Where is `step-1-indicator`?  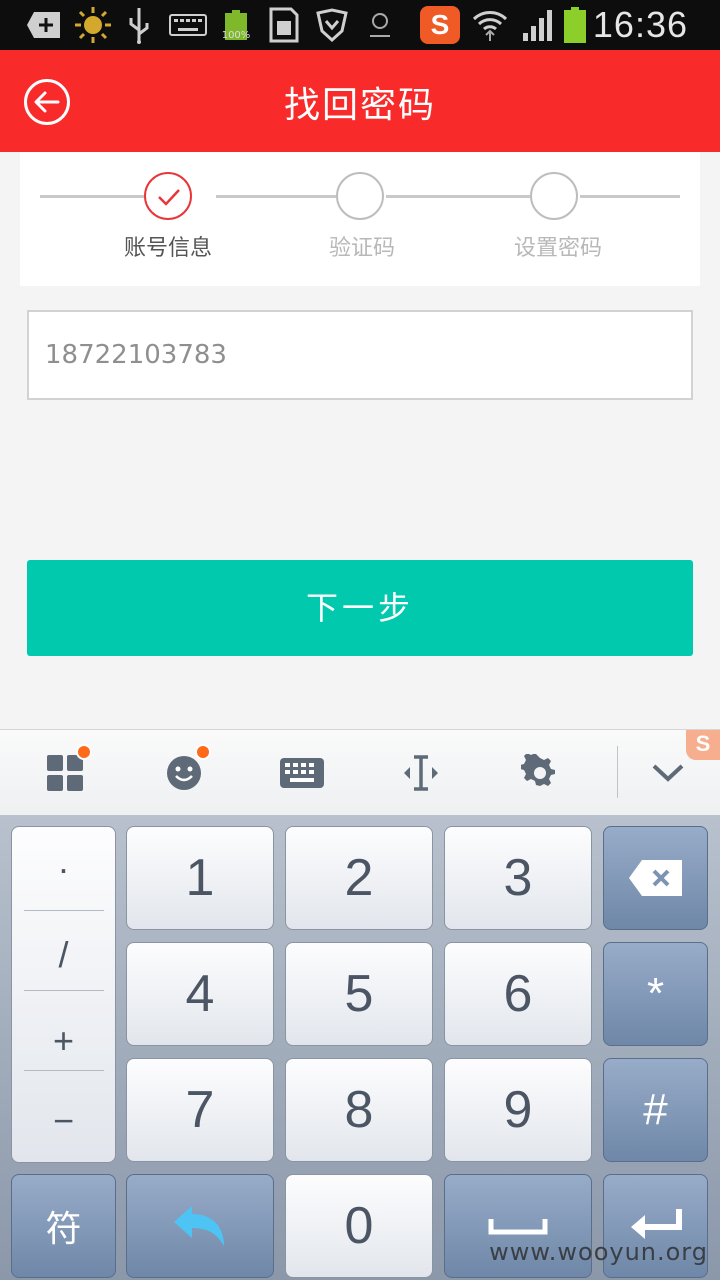 step-1-indicator is located at coordinates (168, 196).